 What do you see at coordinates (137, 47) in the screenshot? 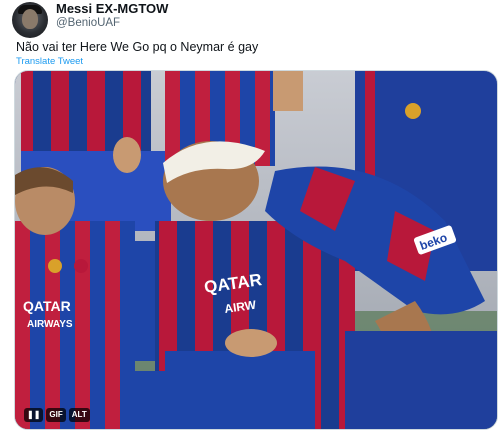
I see `tweet-text: Não vai ter Here We Go pq o Neymar é gay` at bounding box center [137, 47].